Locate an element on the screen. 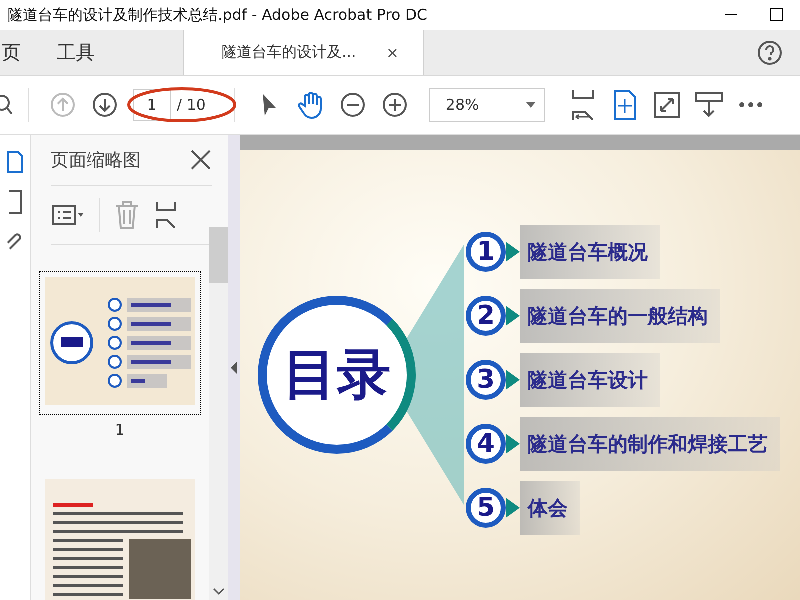 The image size is (800, 600). number-circle: 4 is located at coordinates (486, 444).